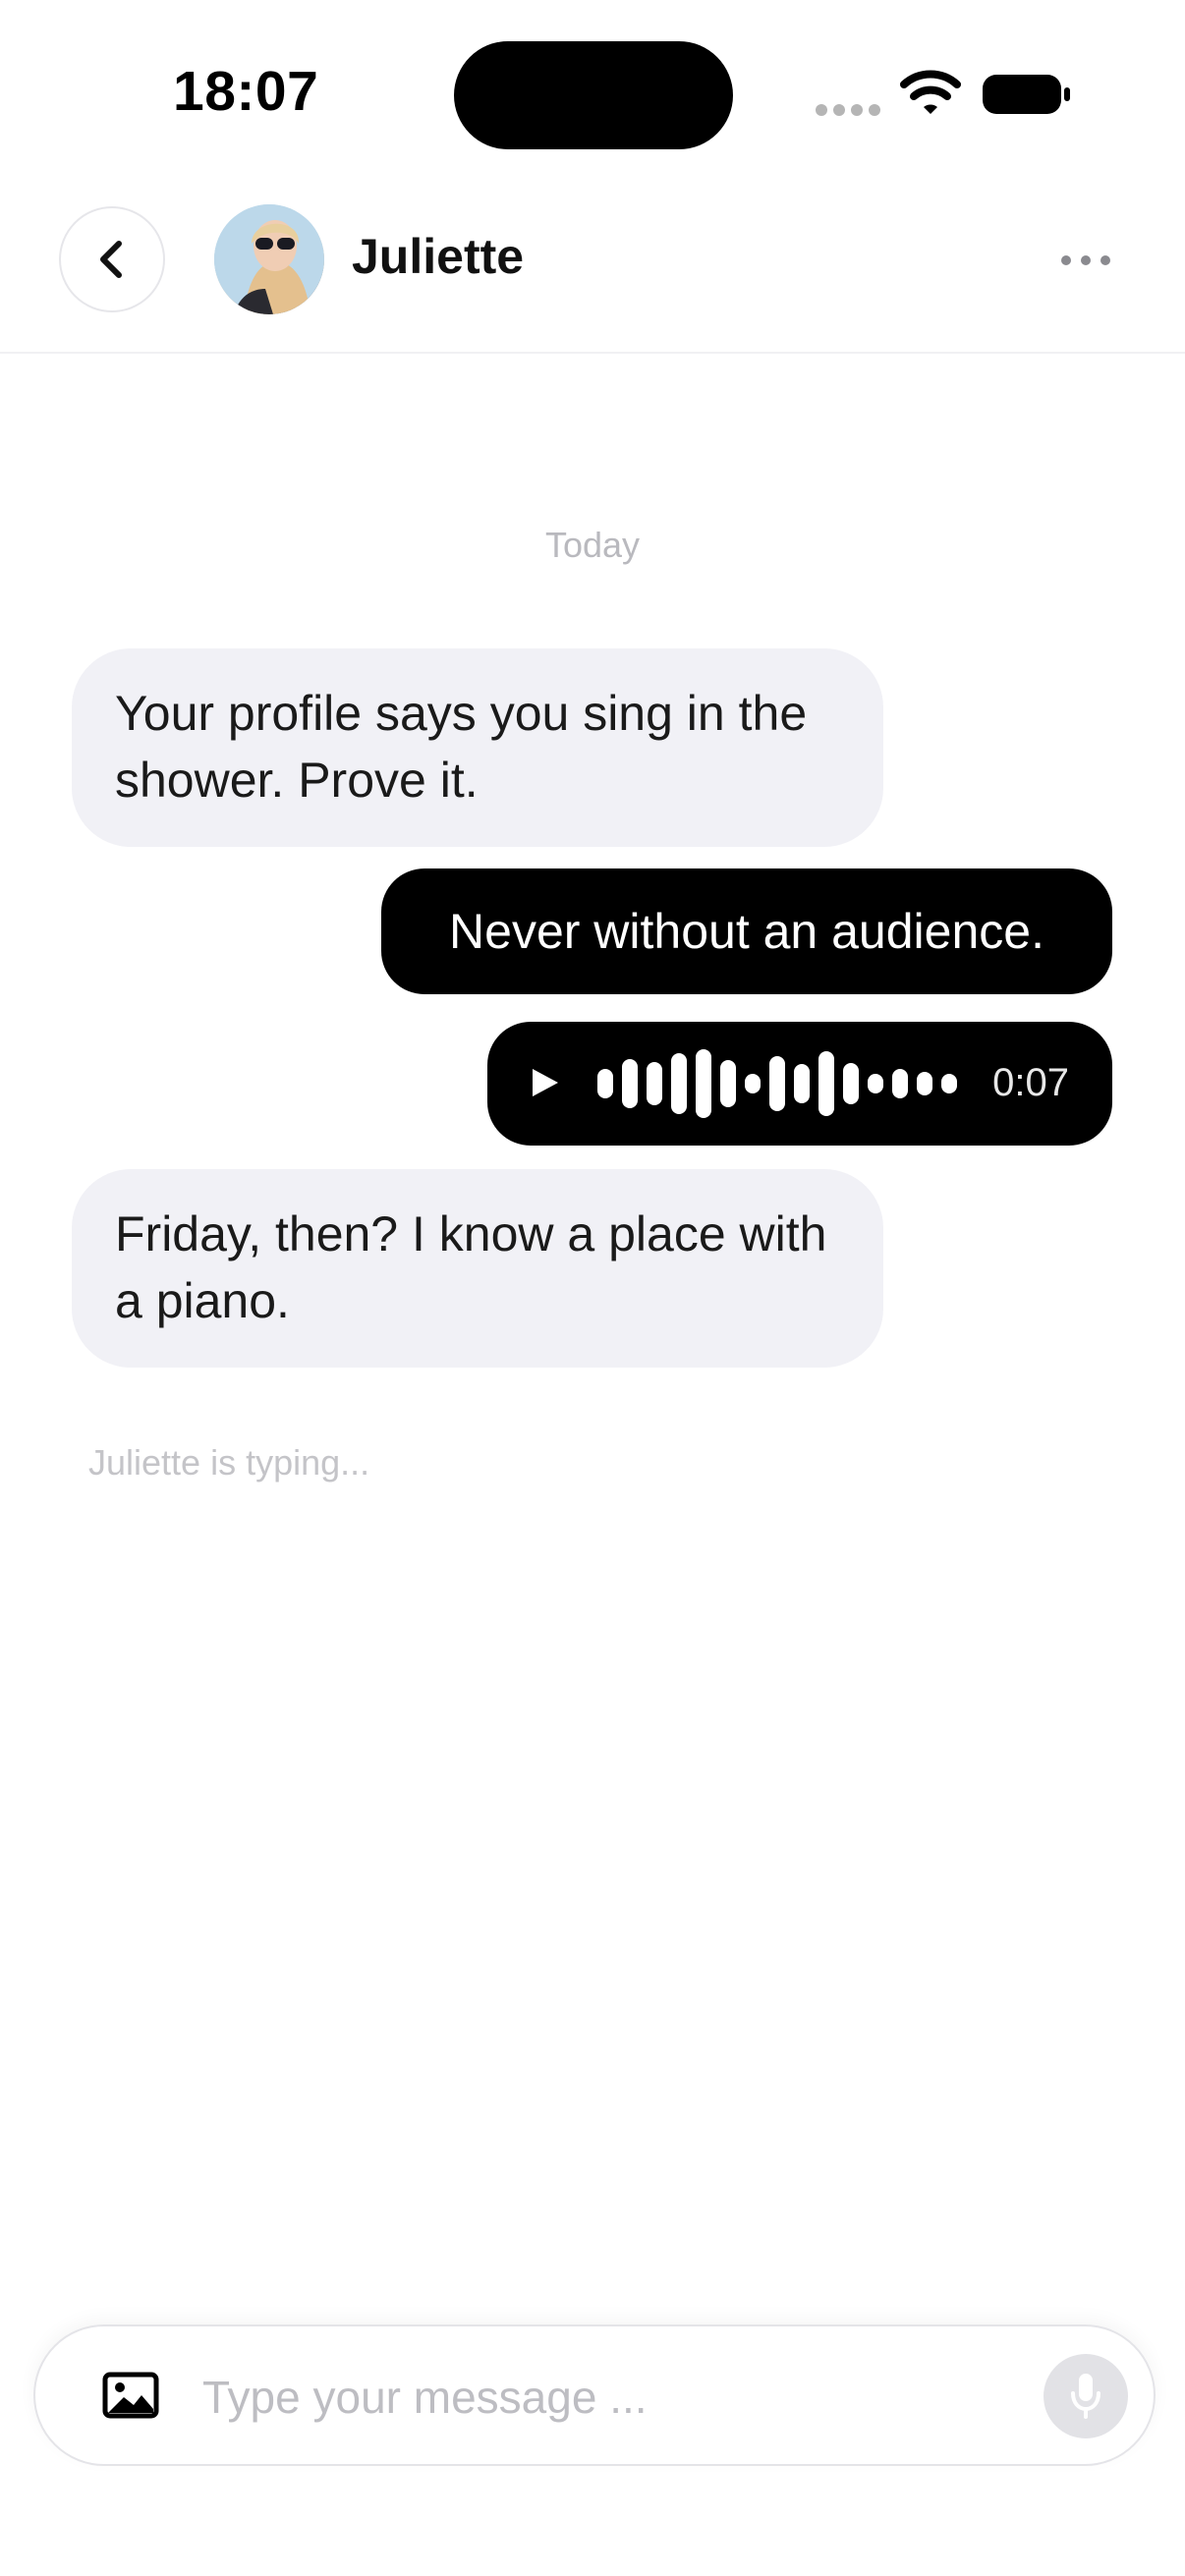  Describe the element at coordinates (1066, 260) in the screenshot. I see `ellipsis-icon` at that location.